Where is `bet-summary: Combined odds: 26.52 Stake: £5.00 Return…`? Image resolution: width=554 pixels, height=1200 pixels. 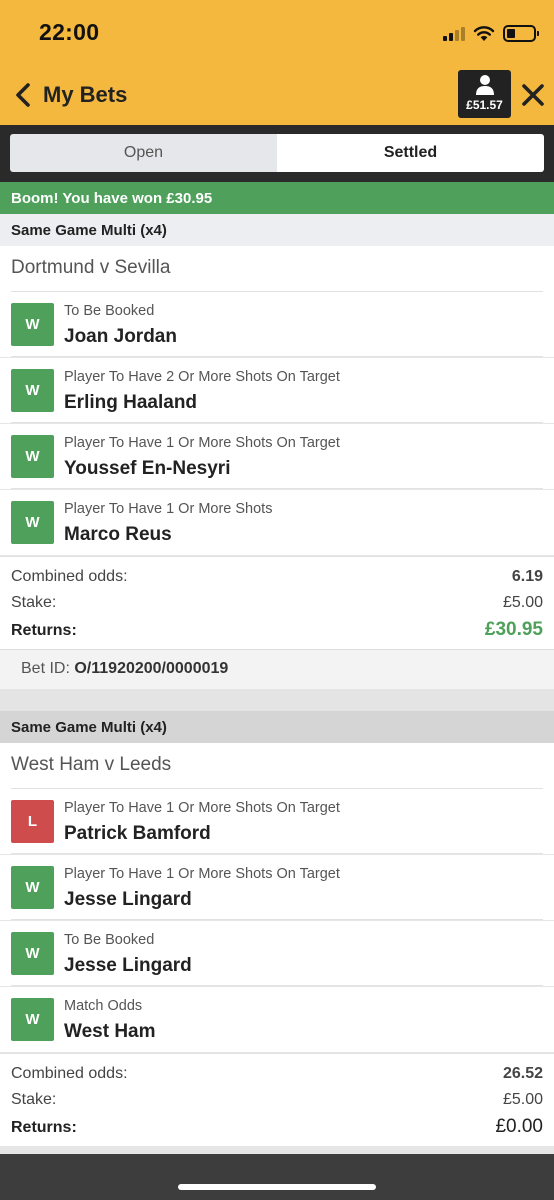
bet-summary: Combined odds: 26.52 Stake: £5.00 Return… is located at coordinates (277, 1099).